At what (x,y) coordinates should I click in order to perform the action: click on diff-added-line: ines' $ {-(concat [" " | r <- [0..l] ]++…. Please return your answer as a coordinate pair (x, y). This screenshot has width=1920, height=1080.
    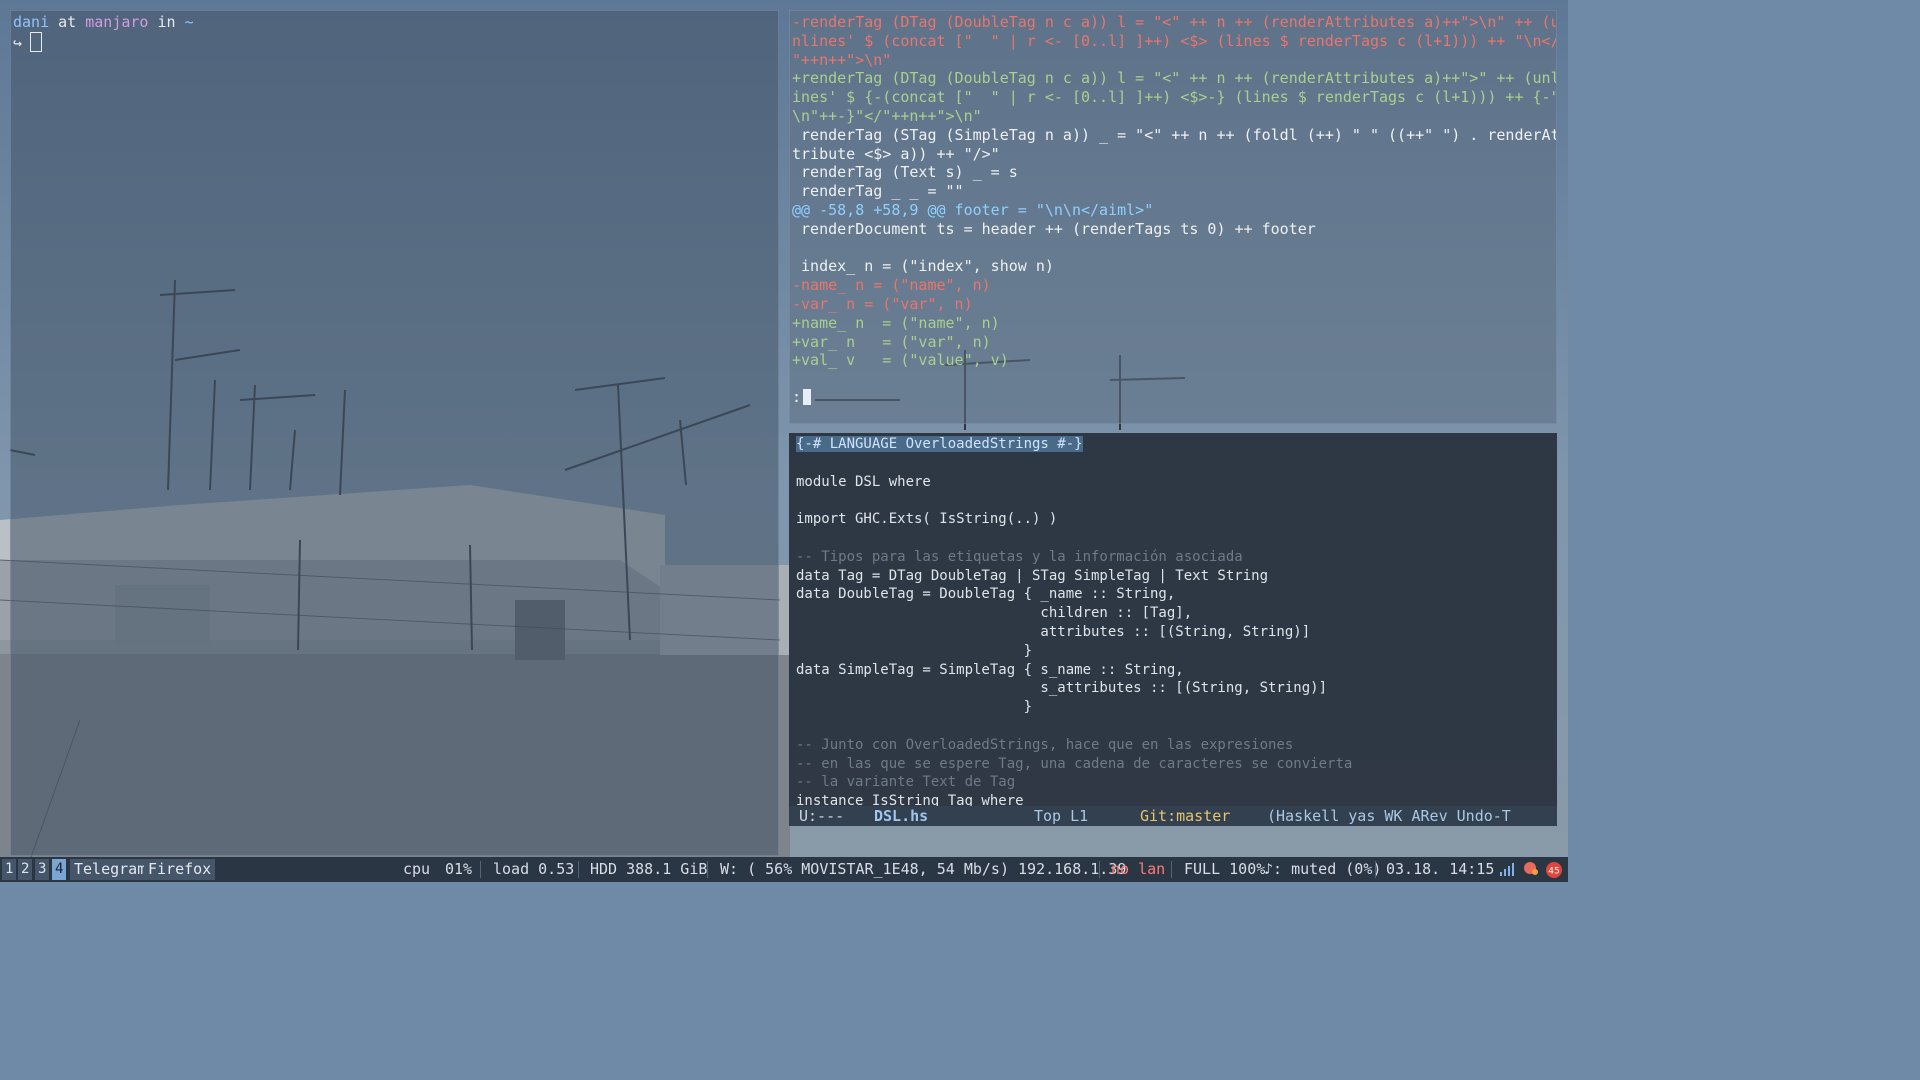
    Looking at the image, I should click on (1174, 97).